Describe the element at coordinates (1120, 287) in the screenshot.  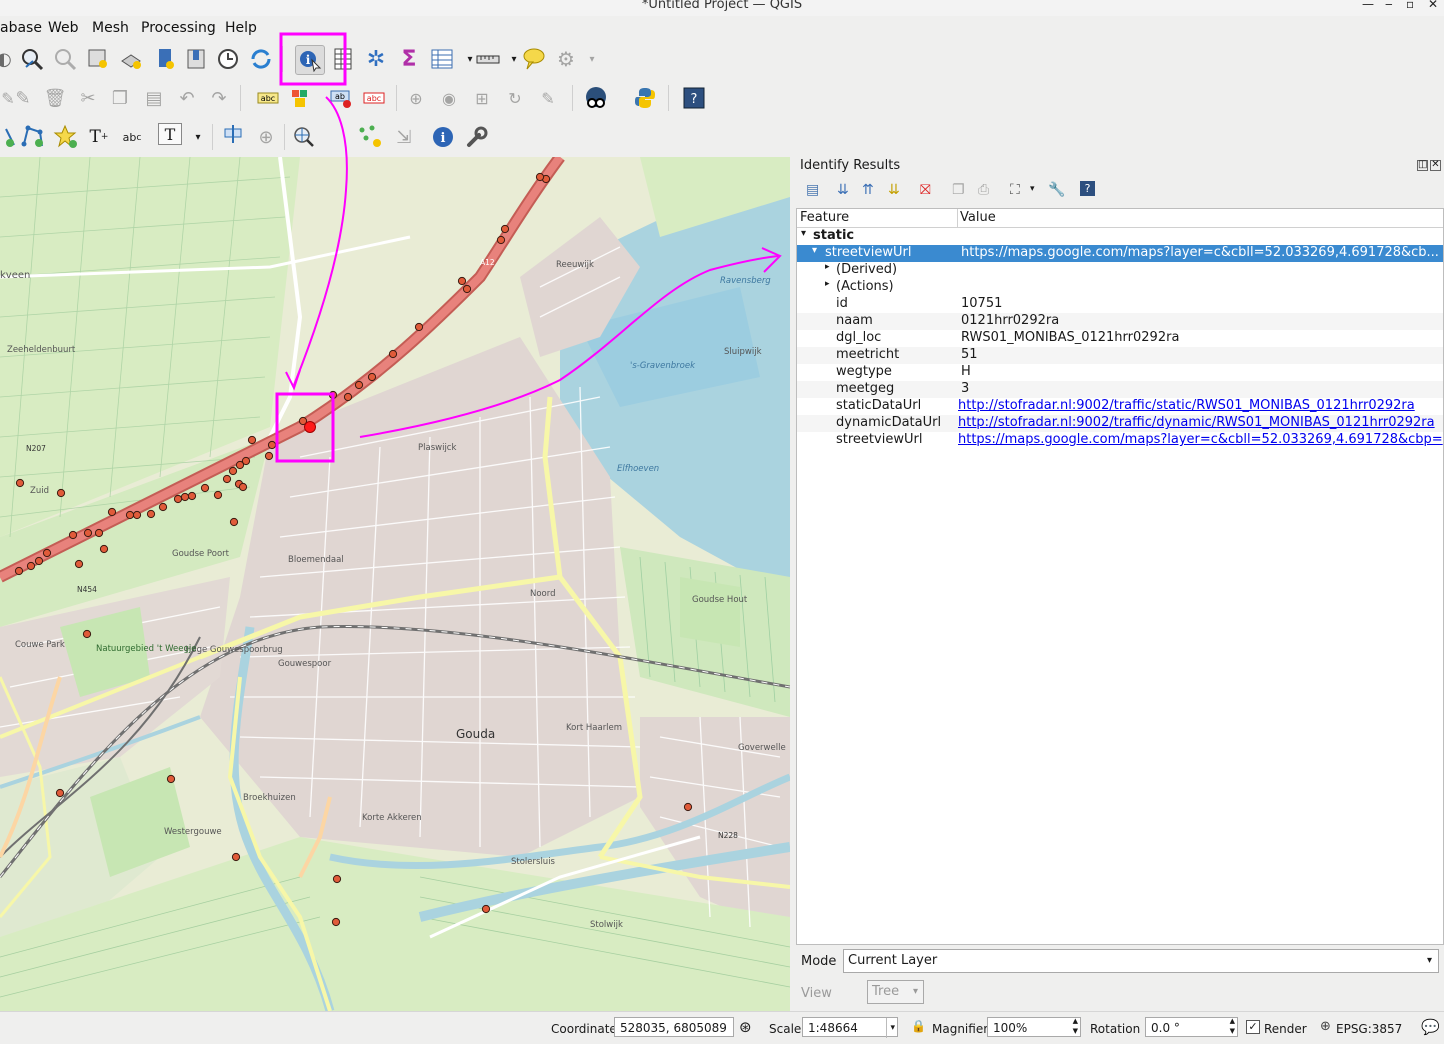
I see `tree-row-actions: ▸ (Actions)` at that location.